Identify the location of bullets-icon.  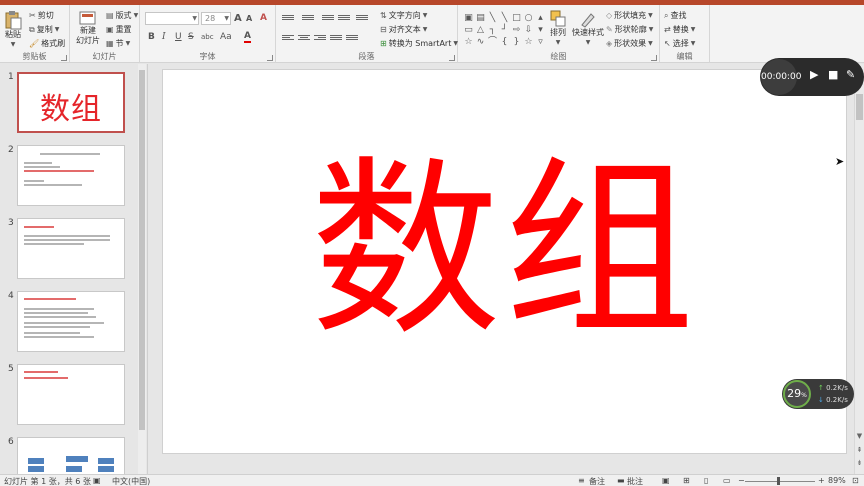
(288, 19).